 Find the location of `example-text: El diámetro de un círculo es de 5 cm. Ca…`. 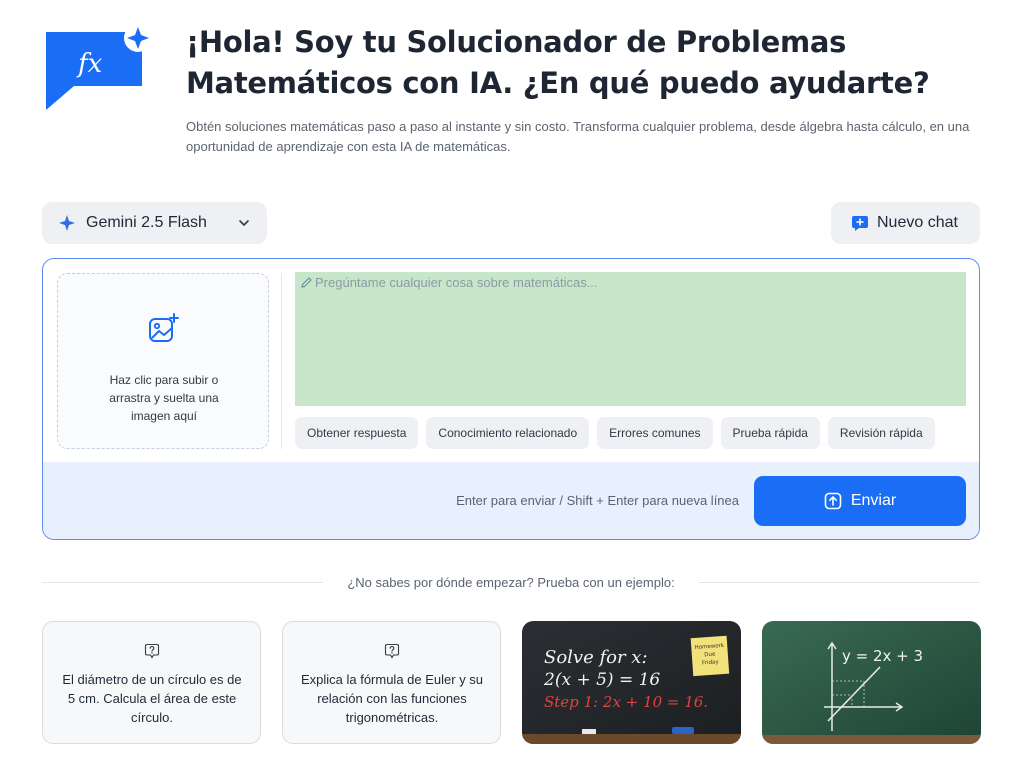

example-text: El diámetro de un círculo es de 5 cm. Ca… is located at coordinates (152, 698).